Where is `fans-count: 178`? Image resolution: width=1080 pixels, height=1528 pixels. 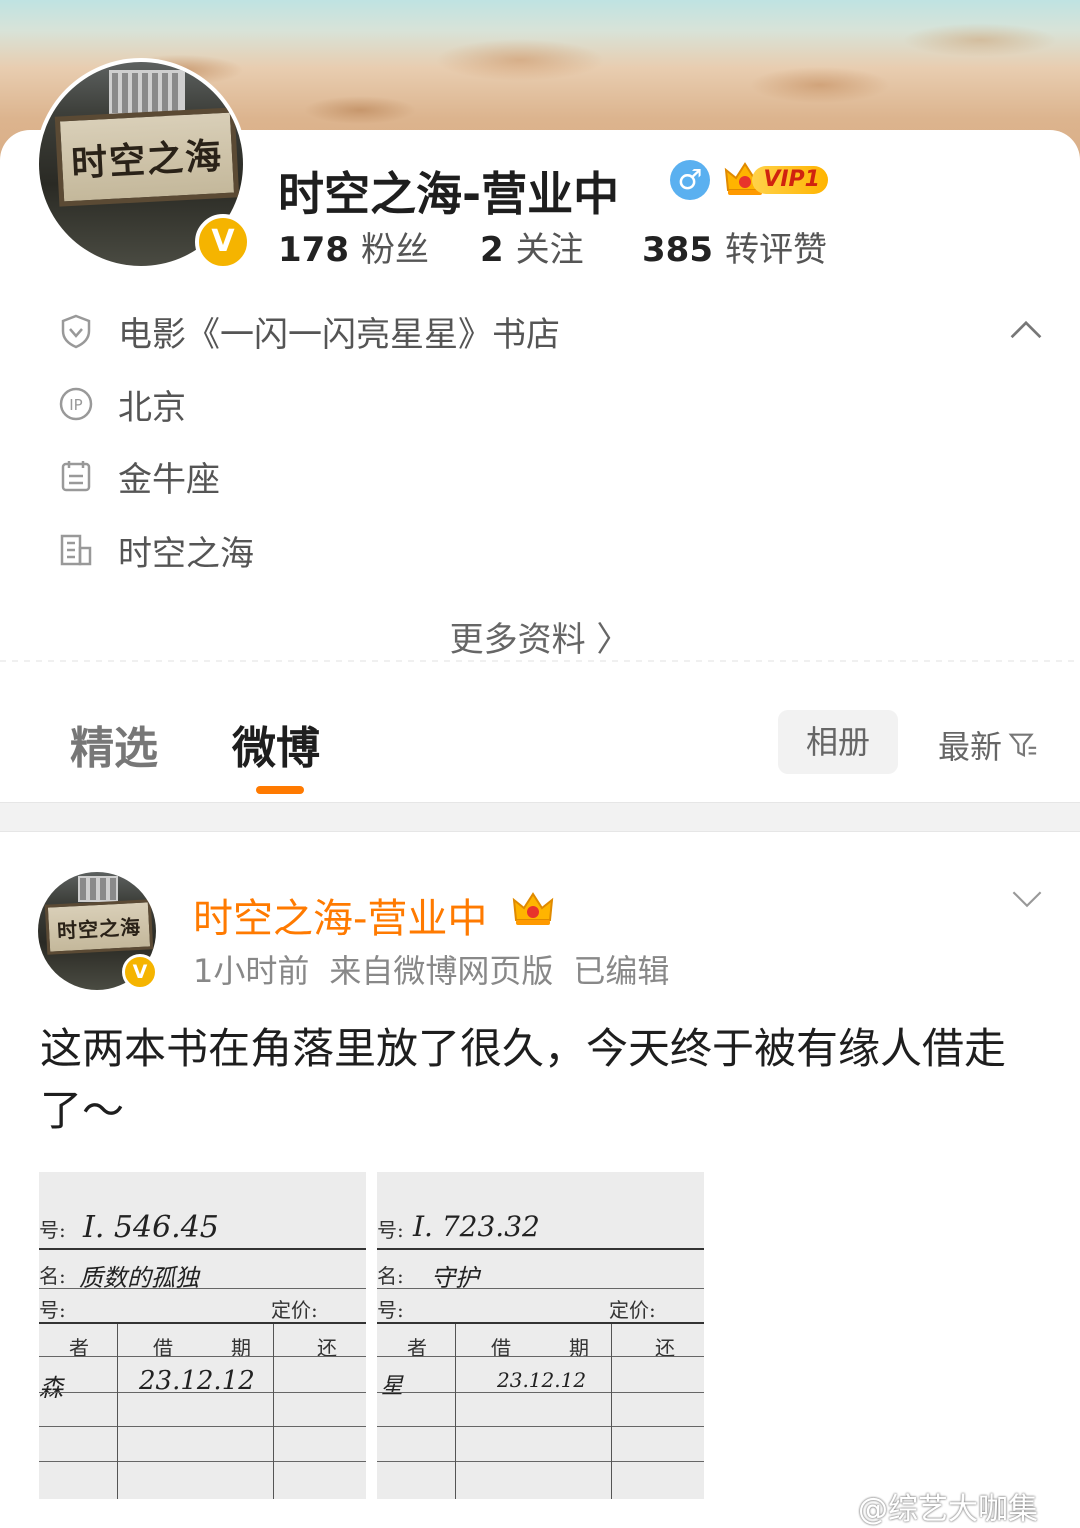
fans-count: 178 is located at coordinates (313, 250).